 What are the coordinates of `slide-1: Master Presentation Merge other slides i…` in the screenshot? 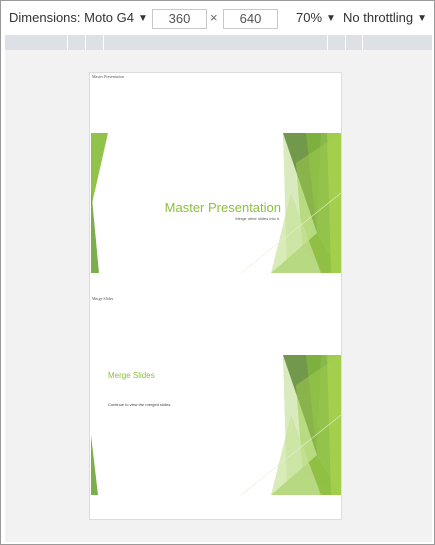 It's located at (216, 203).